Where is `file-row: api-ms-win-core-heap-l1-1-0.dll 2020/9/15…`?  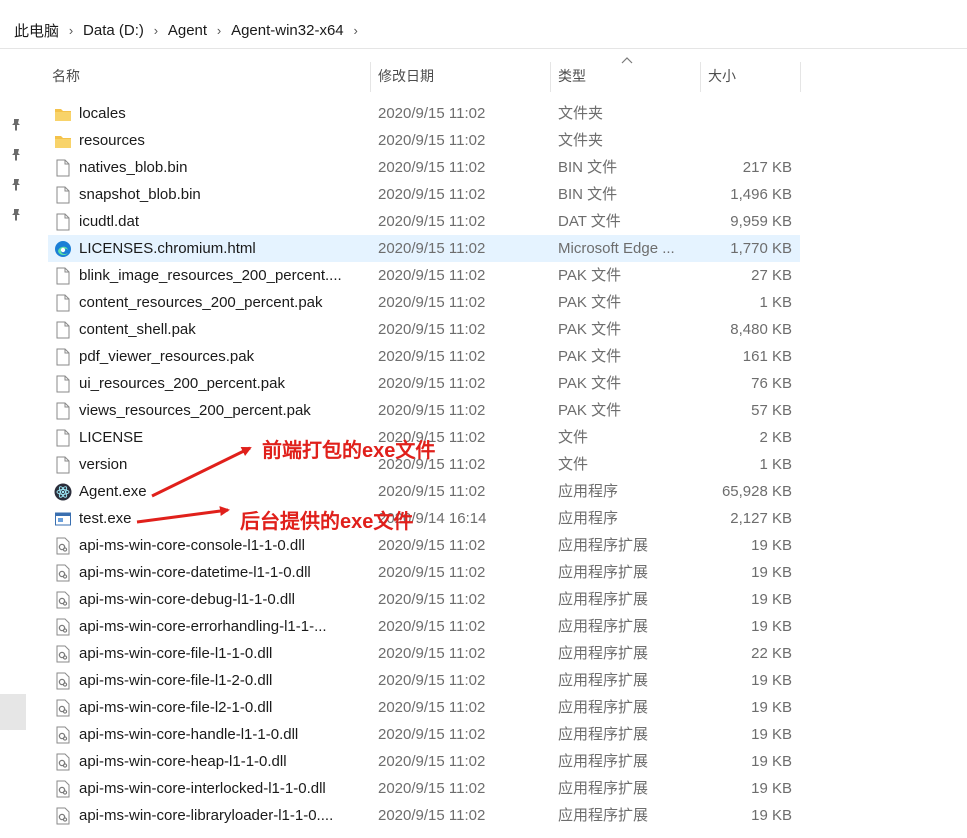
file-row: api-ms-win-core-heap-l1-1-0.dll 2020/9/15… is located at coordinates (424, 761).